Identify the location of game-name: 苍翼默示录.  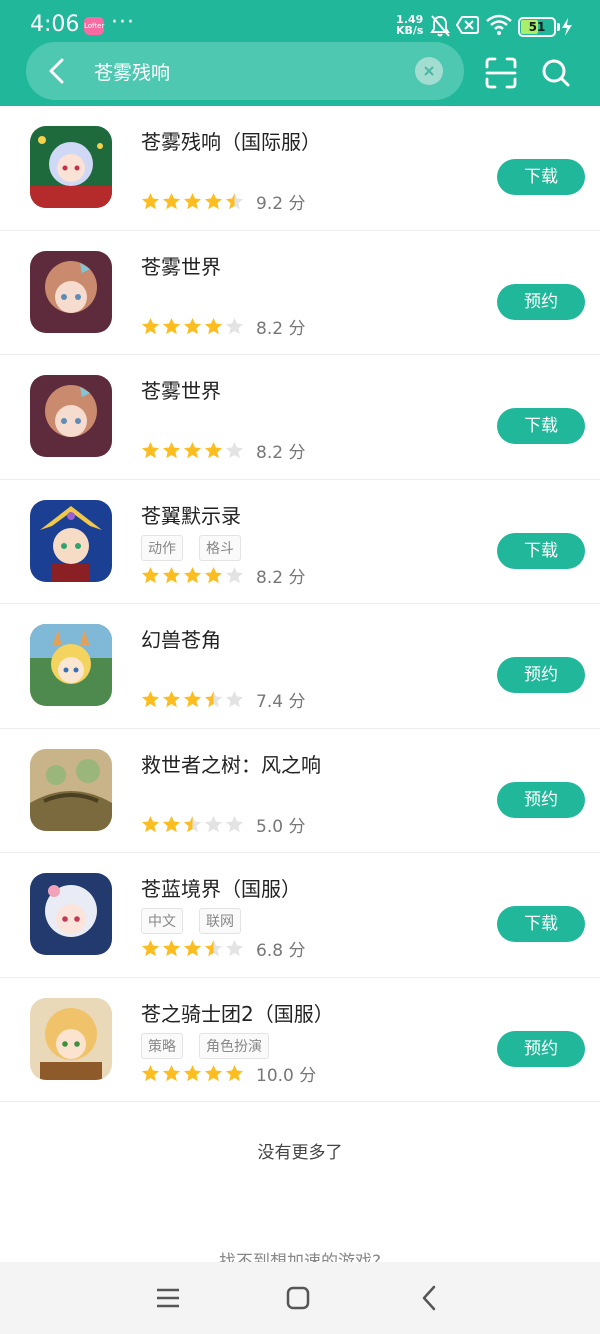
(191, 515).